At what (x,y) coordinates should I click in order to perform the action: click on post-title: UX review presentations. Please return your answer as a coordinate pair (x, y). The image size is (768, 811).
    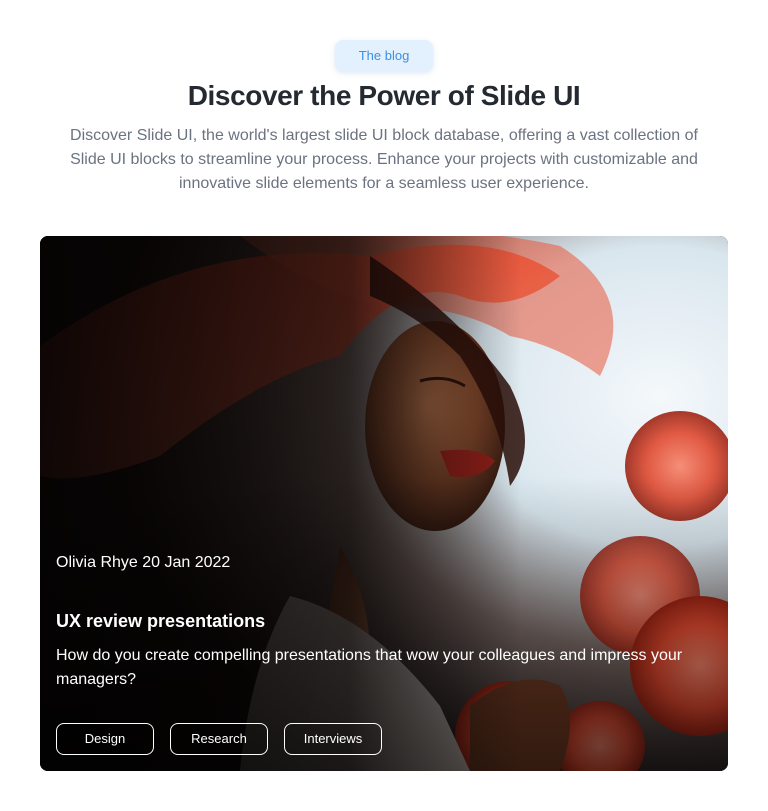
    Looking at the image, I should click on (160, 621).